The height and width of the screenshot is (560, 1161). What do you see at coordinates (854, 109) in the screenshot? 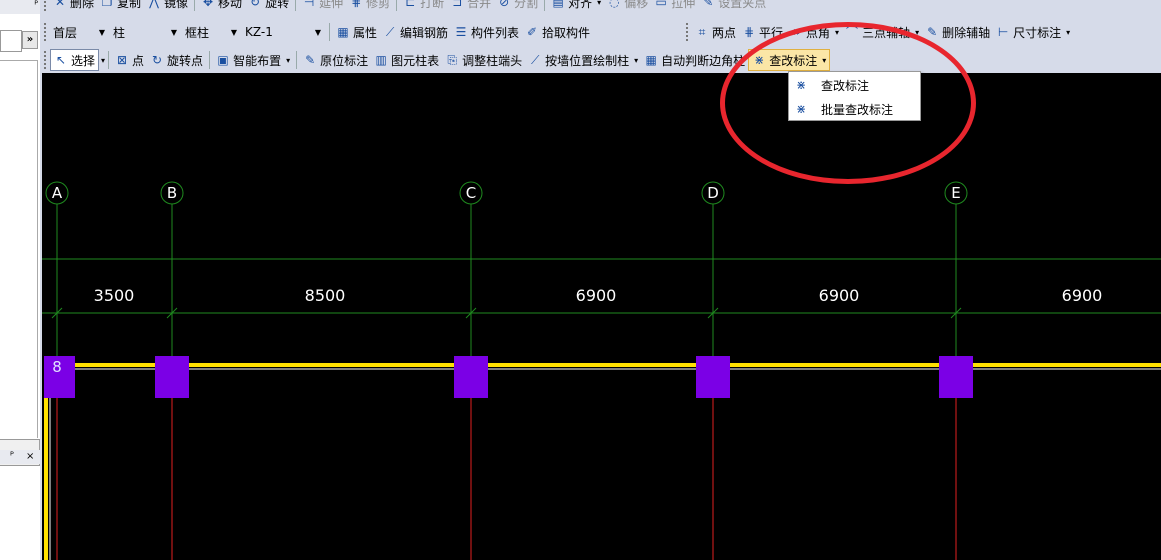
I see `menu-item-batch-check-mark: ⋇ 批量查改标注` at bounding box center [854, 109].